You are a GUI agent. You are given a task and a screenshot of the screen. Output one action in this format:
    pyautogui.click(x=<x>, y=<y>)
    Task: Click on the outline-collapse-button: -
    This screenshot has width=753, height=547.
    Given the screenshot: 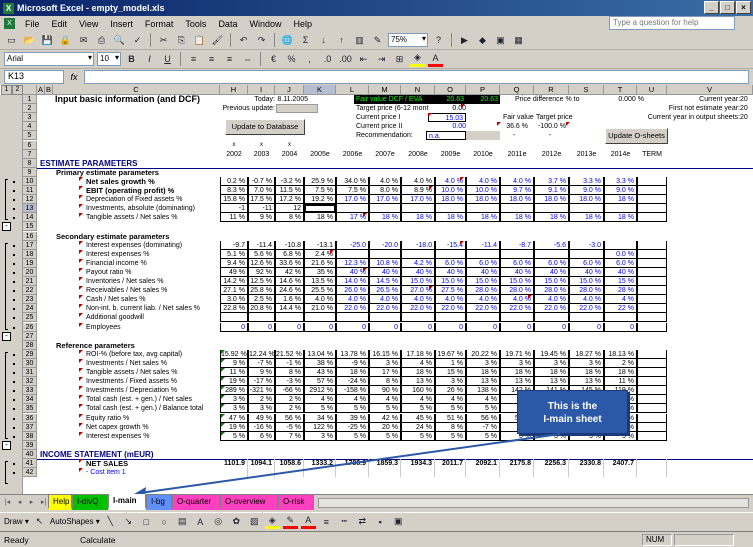 What is the action you would take?
    pyautogui.click(x=6, y=227)
    